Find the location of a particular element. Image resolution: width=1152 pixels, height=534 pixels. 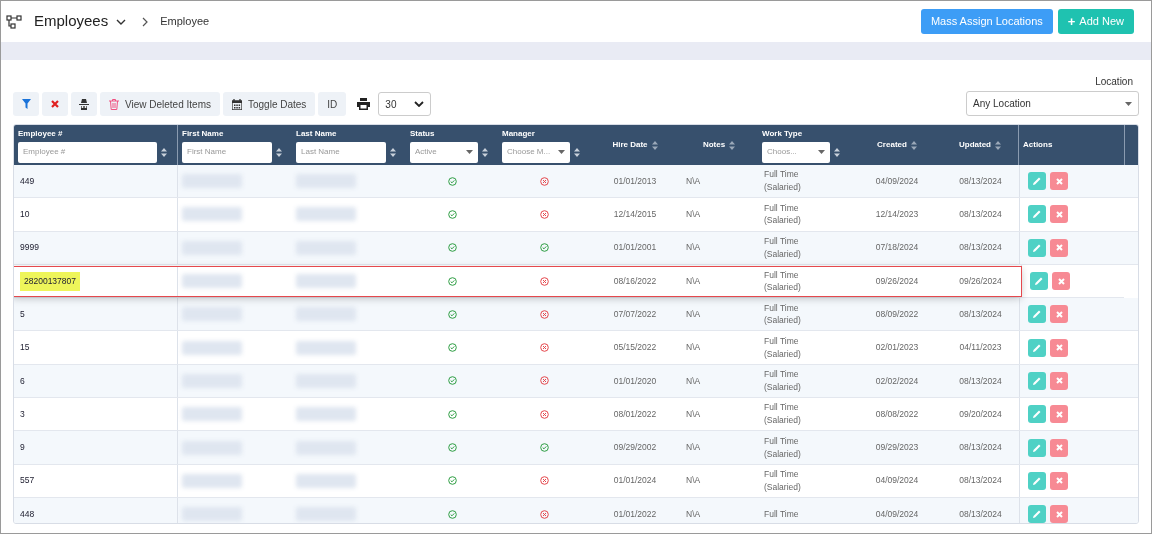

view-deleted-button: View Deleted Items is located at coordinates (160, 104).